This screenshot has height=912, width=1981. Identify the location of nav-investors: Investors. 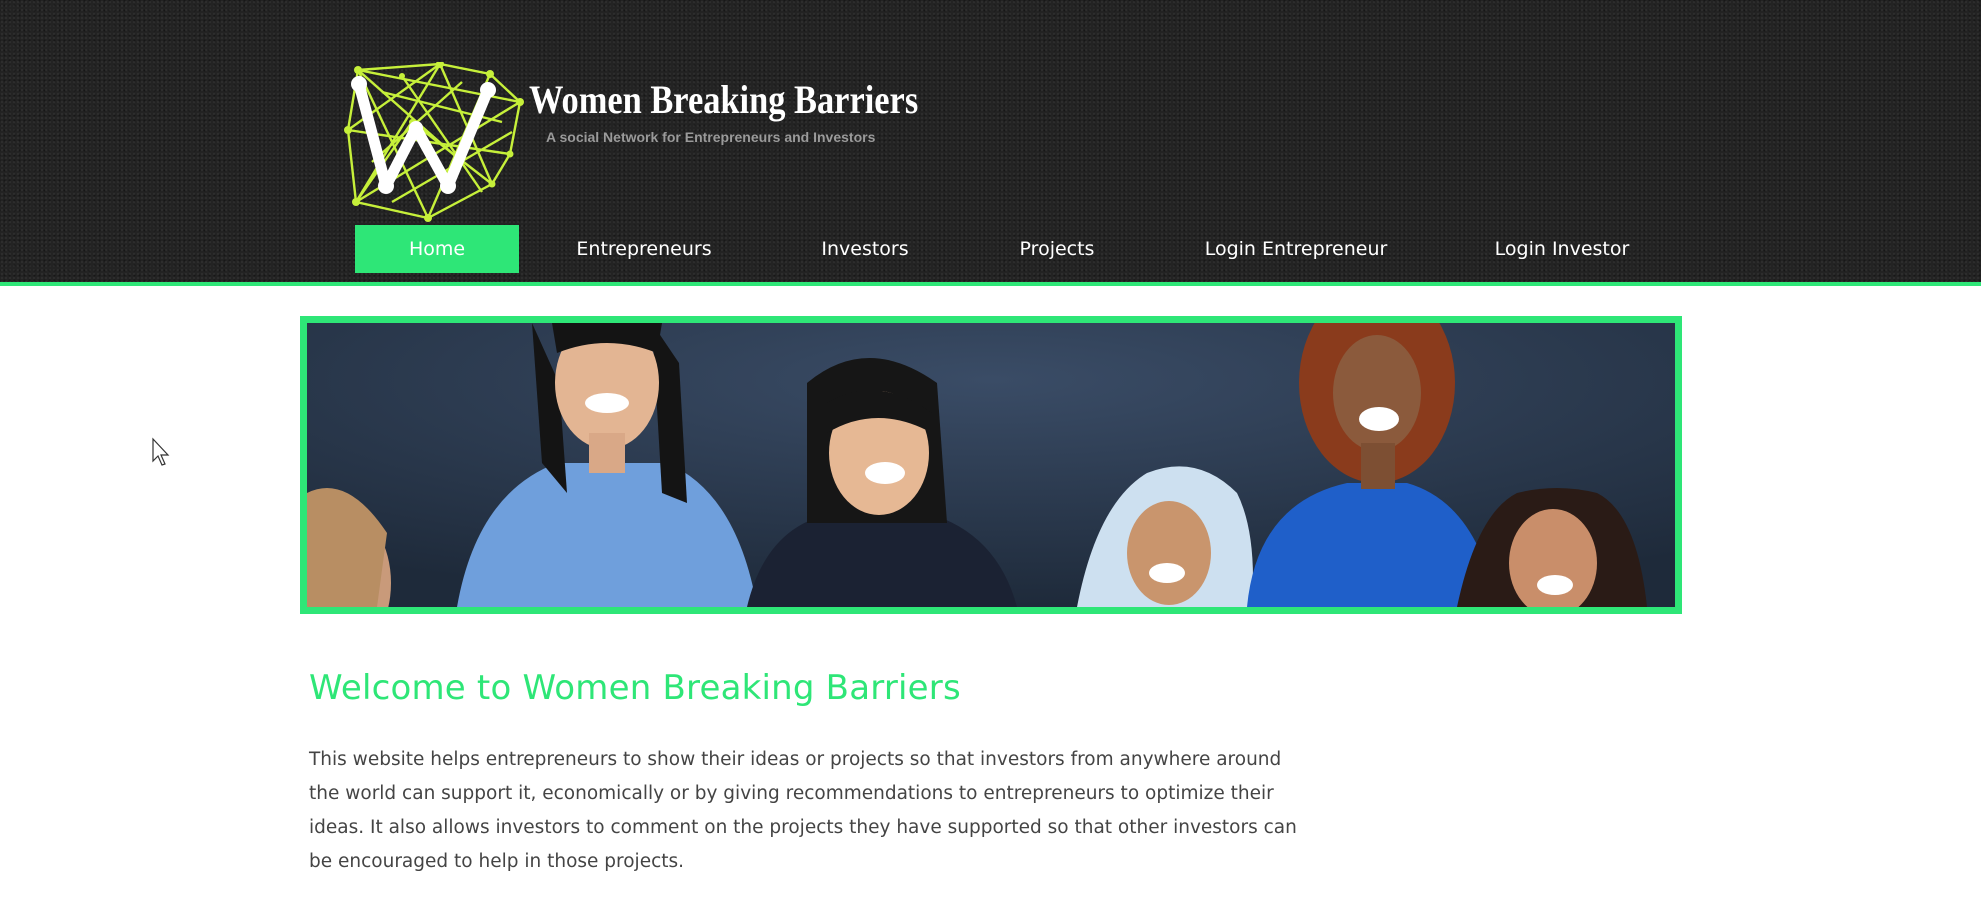
(865, 249).